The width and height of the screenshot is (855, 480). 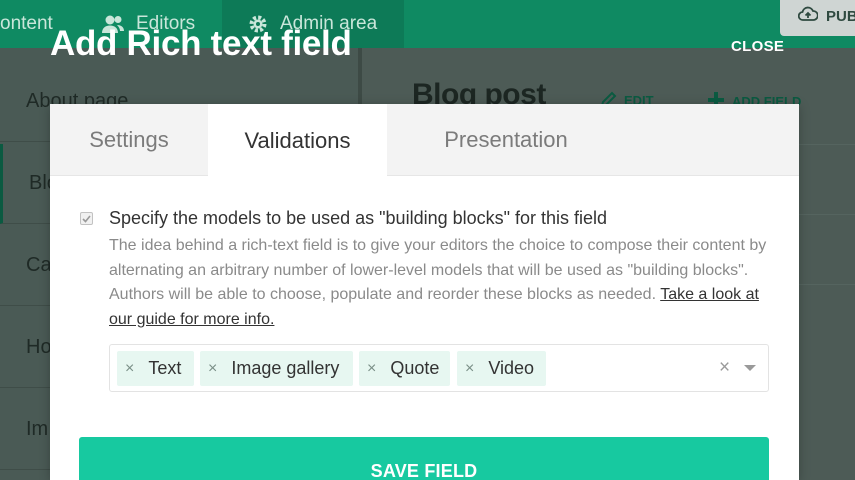 I want to click on sidebar-item-label: Ho, so click(x=39, y=347).